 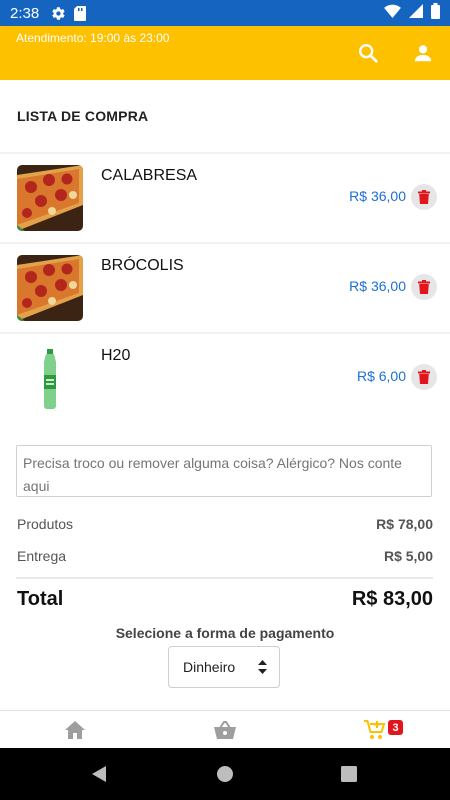 I want to click on item-name: CALABRESA, so click(x=149, y=175).